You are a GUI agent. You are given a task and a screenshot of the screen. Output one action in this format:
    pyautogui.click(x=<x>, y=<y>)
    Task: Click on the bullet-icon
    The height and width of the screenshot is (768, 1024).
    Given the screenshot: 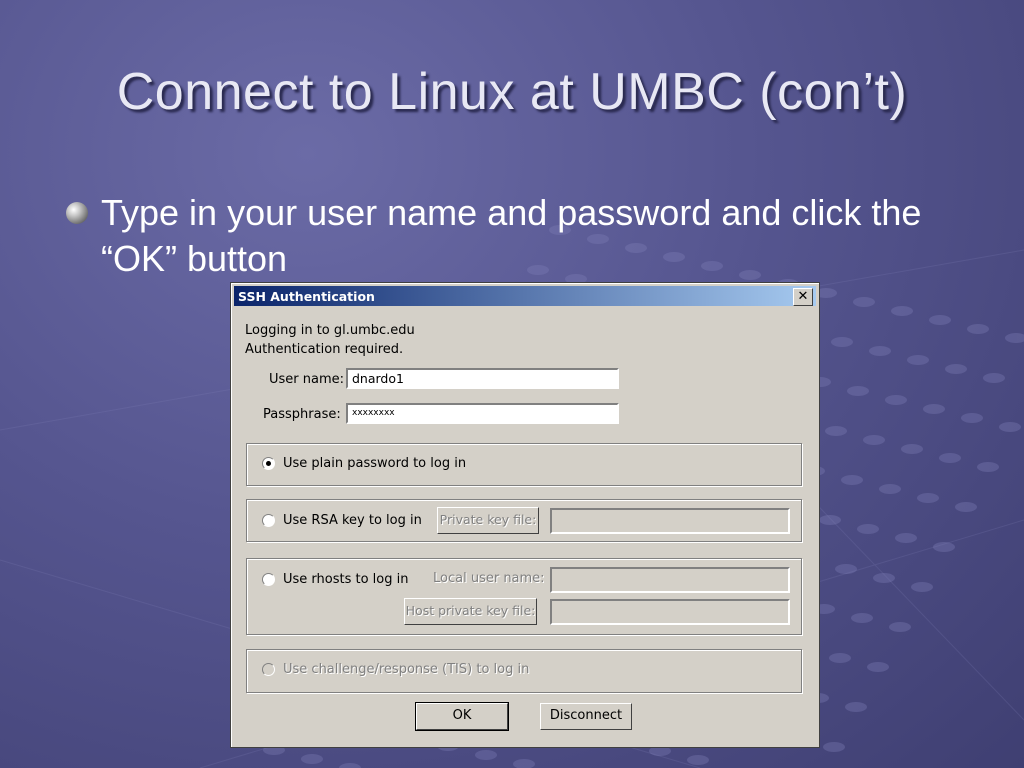 What is the action you would take?
    pyautogui.click(x=77, y=213)
    